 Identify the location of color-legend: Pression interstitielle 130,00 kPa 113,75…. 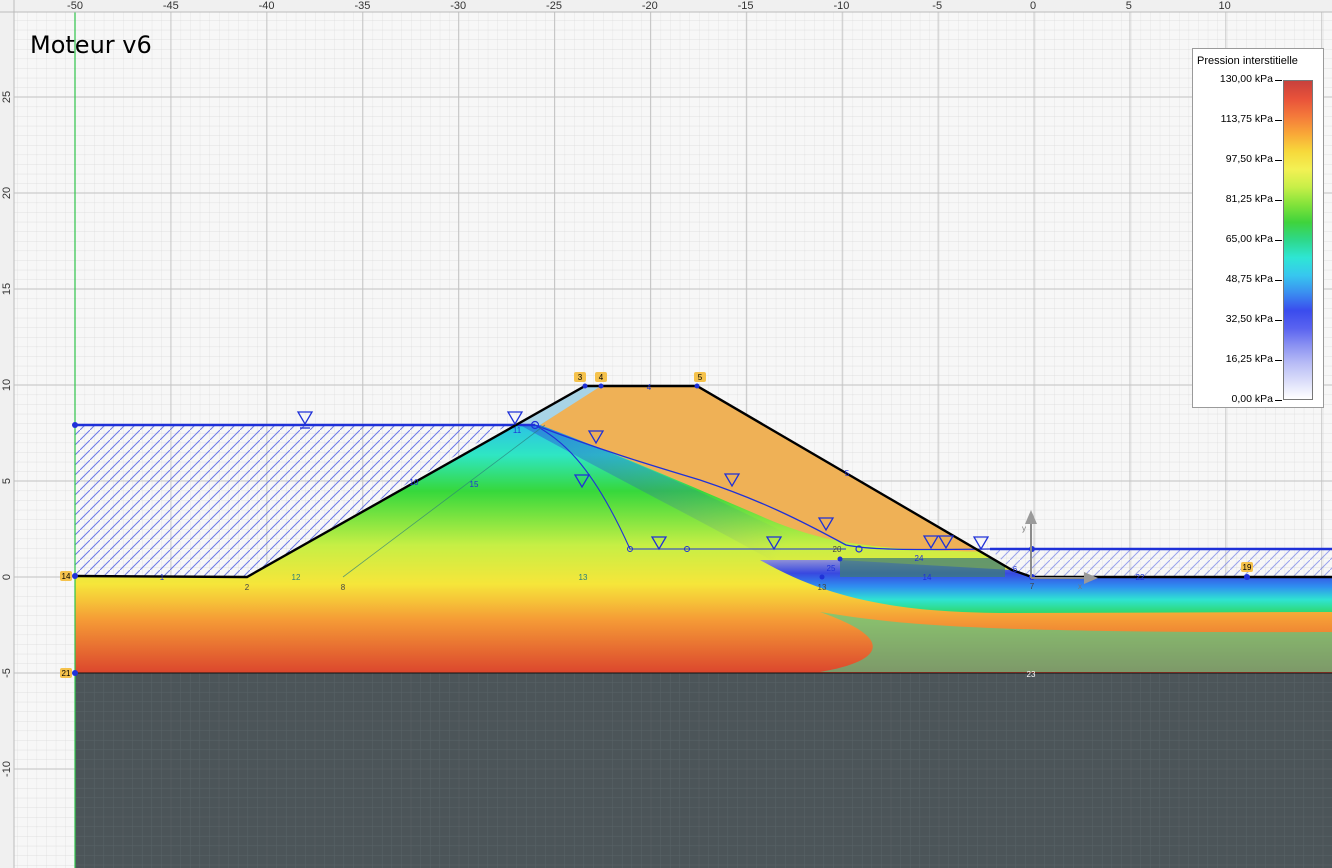
(1258, 228).